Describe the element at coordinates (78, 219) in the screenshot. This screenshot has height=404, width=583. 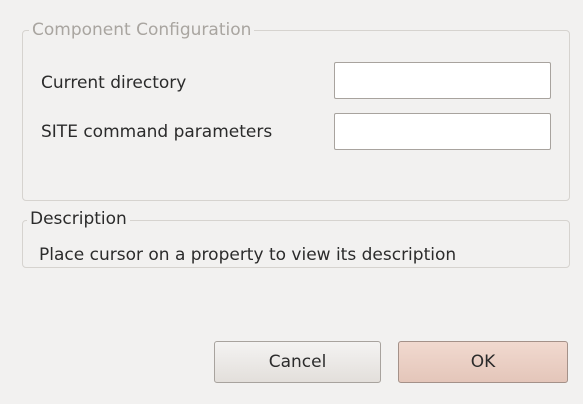
I see `description-legend: Description` at that location.